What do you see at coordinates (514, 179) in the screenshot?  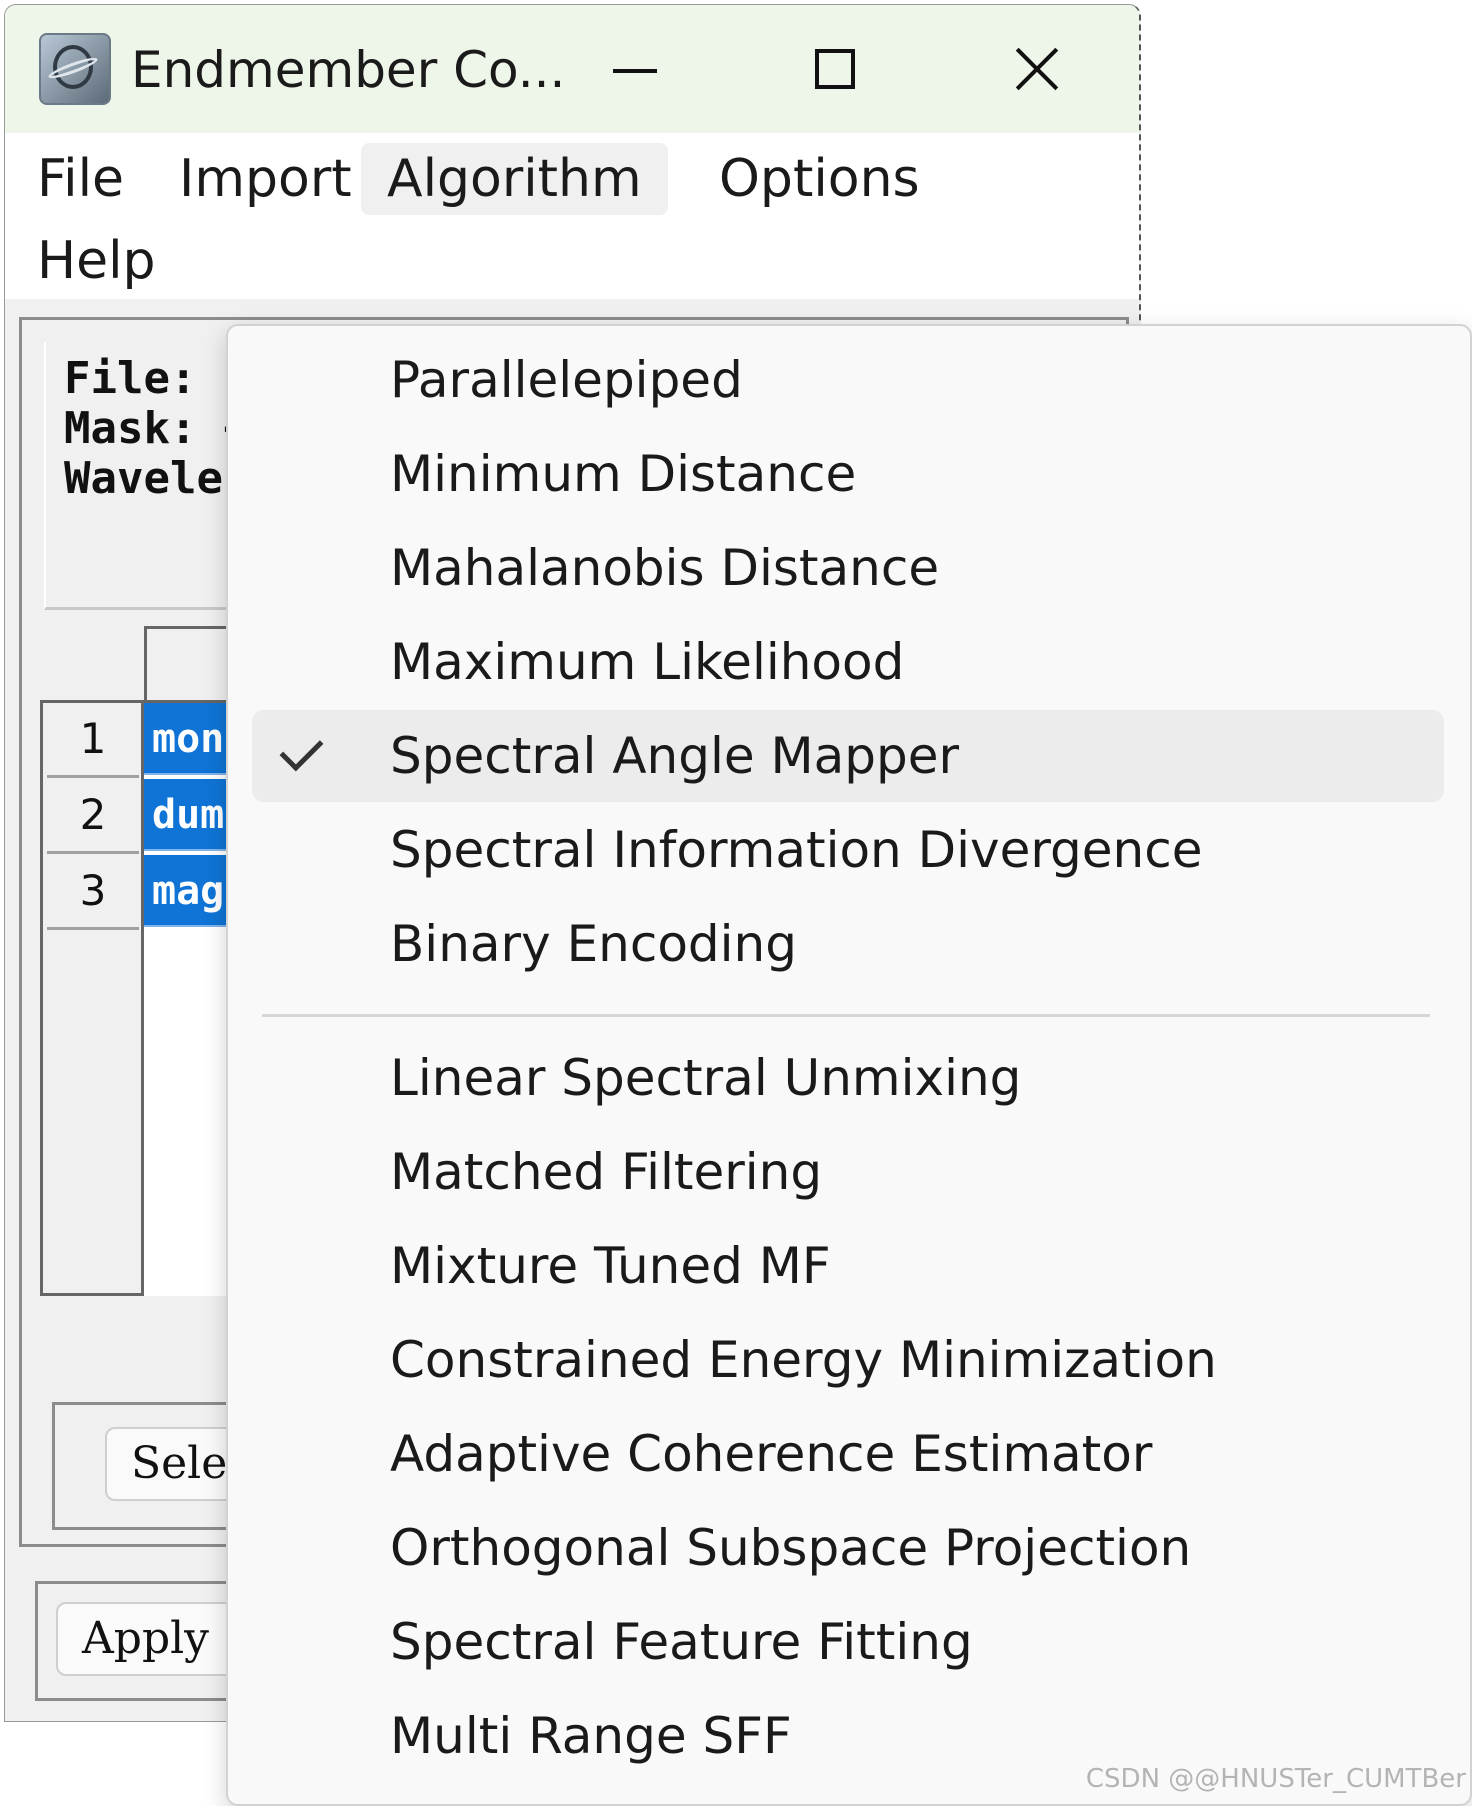 I see `menu-algorithm: Algorithm` at bounding box center [514, 179].